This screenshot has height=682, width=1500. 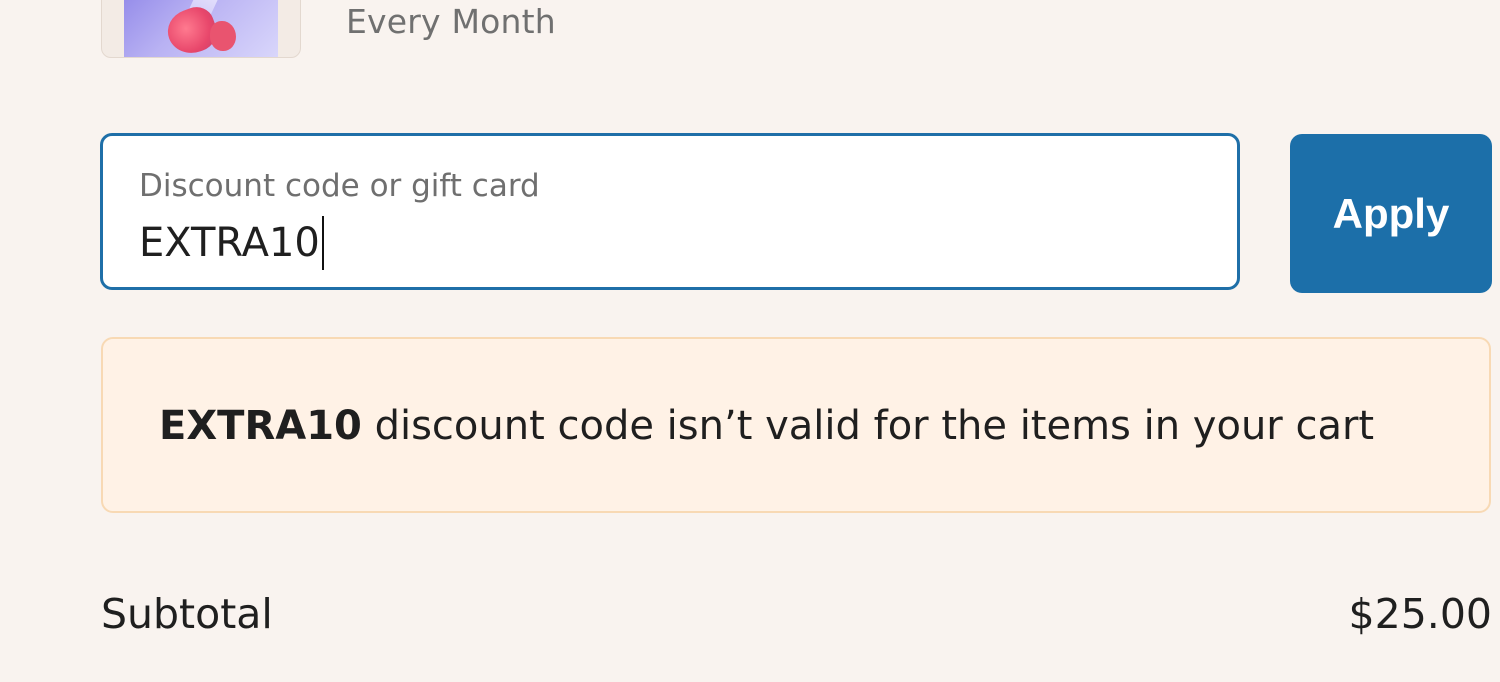 I want to click on subtotal-value: $25.00, so click(x=1420, y=614).